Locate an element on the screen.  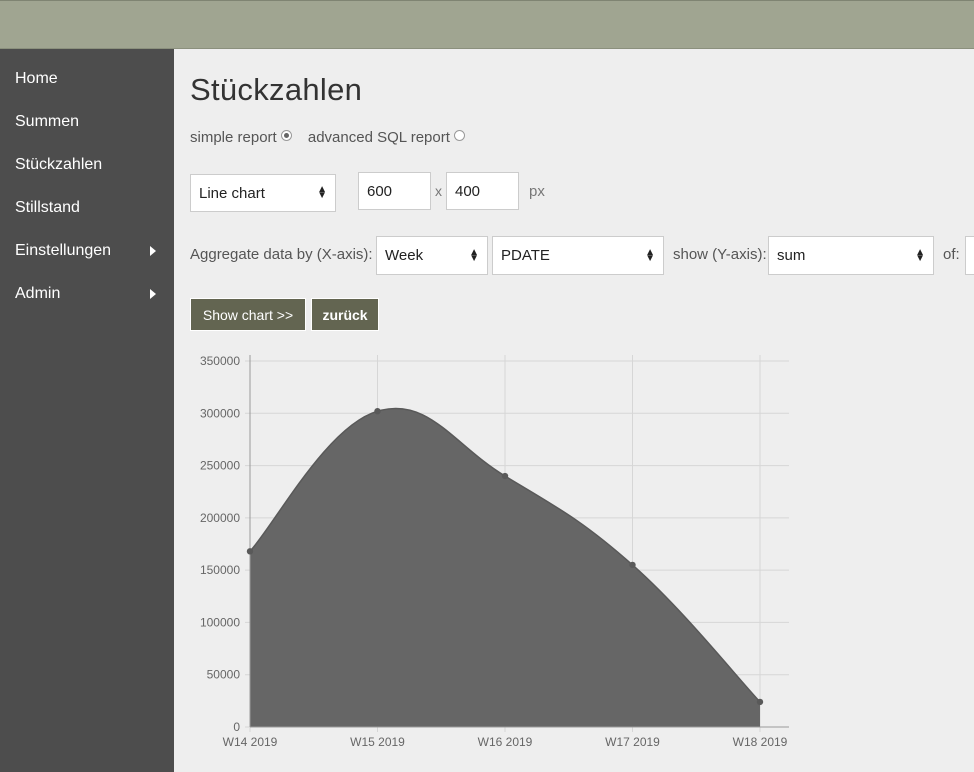
y-tick-label: 300000 is located at coordinates (220, 413).